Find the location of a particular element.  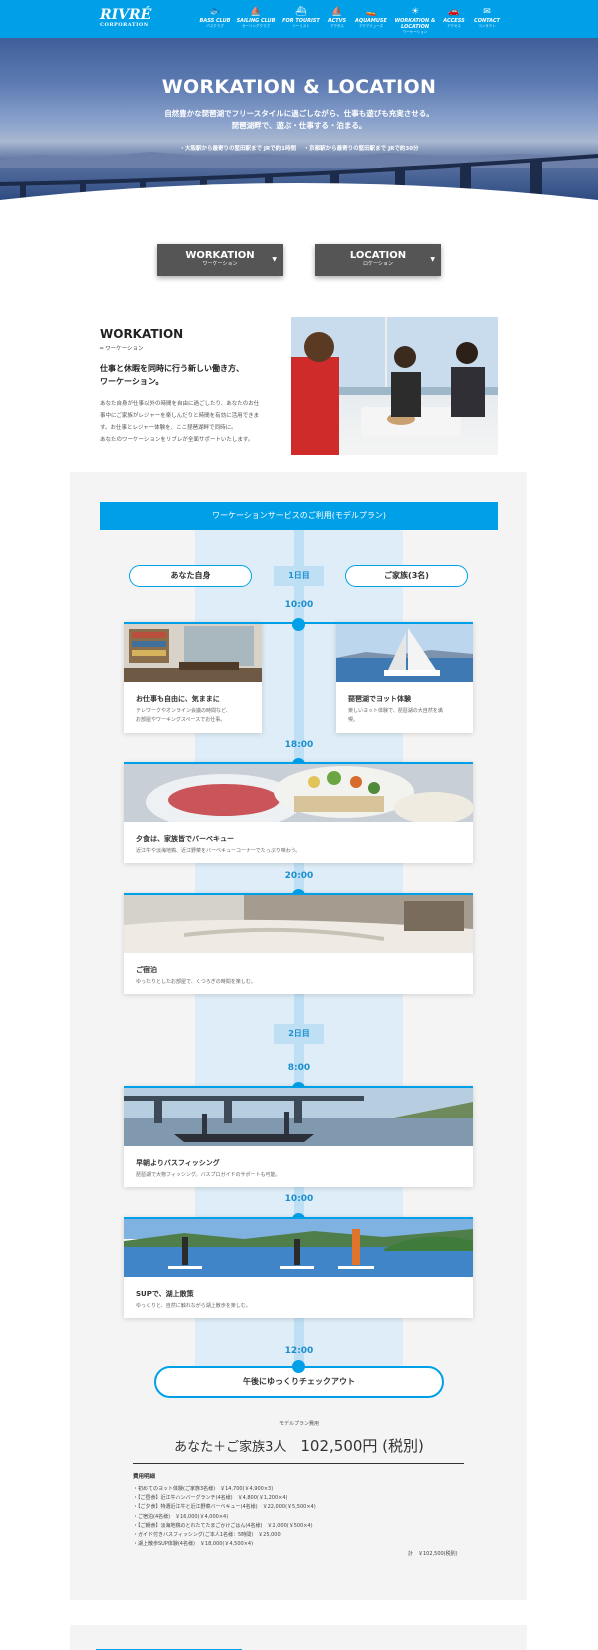

card-yacht: 琵琶湖でヨット体験 楽しいヨット体験で、琵琶湖の大自然を満 喫。 is located at coordinates (404, 677).